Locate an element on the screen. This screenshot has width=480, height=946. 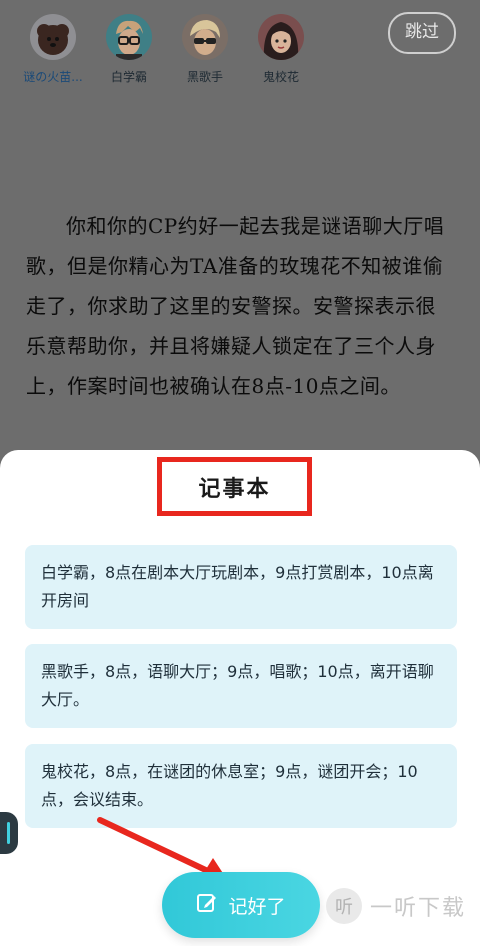
watermark: 听 一听下载 is located at coordinates (396, 906).